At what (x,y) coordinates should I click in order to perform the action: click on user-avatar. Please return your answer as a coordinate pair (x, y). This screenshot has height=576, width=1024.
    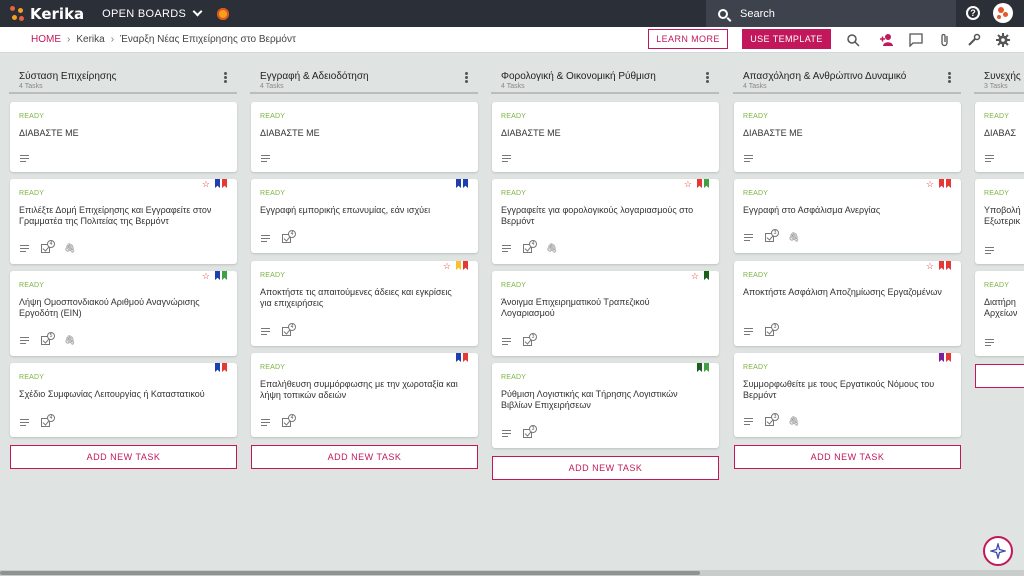
    Looking at the image, I should click on (1003, 13).